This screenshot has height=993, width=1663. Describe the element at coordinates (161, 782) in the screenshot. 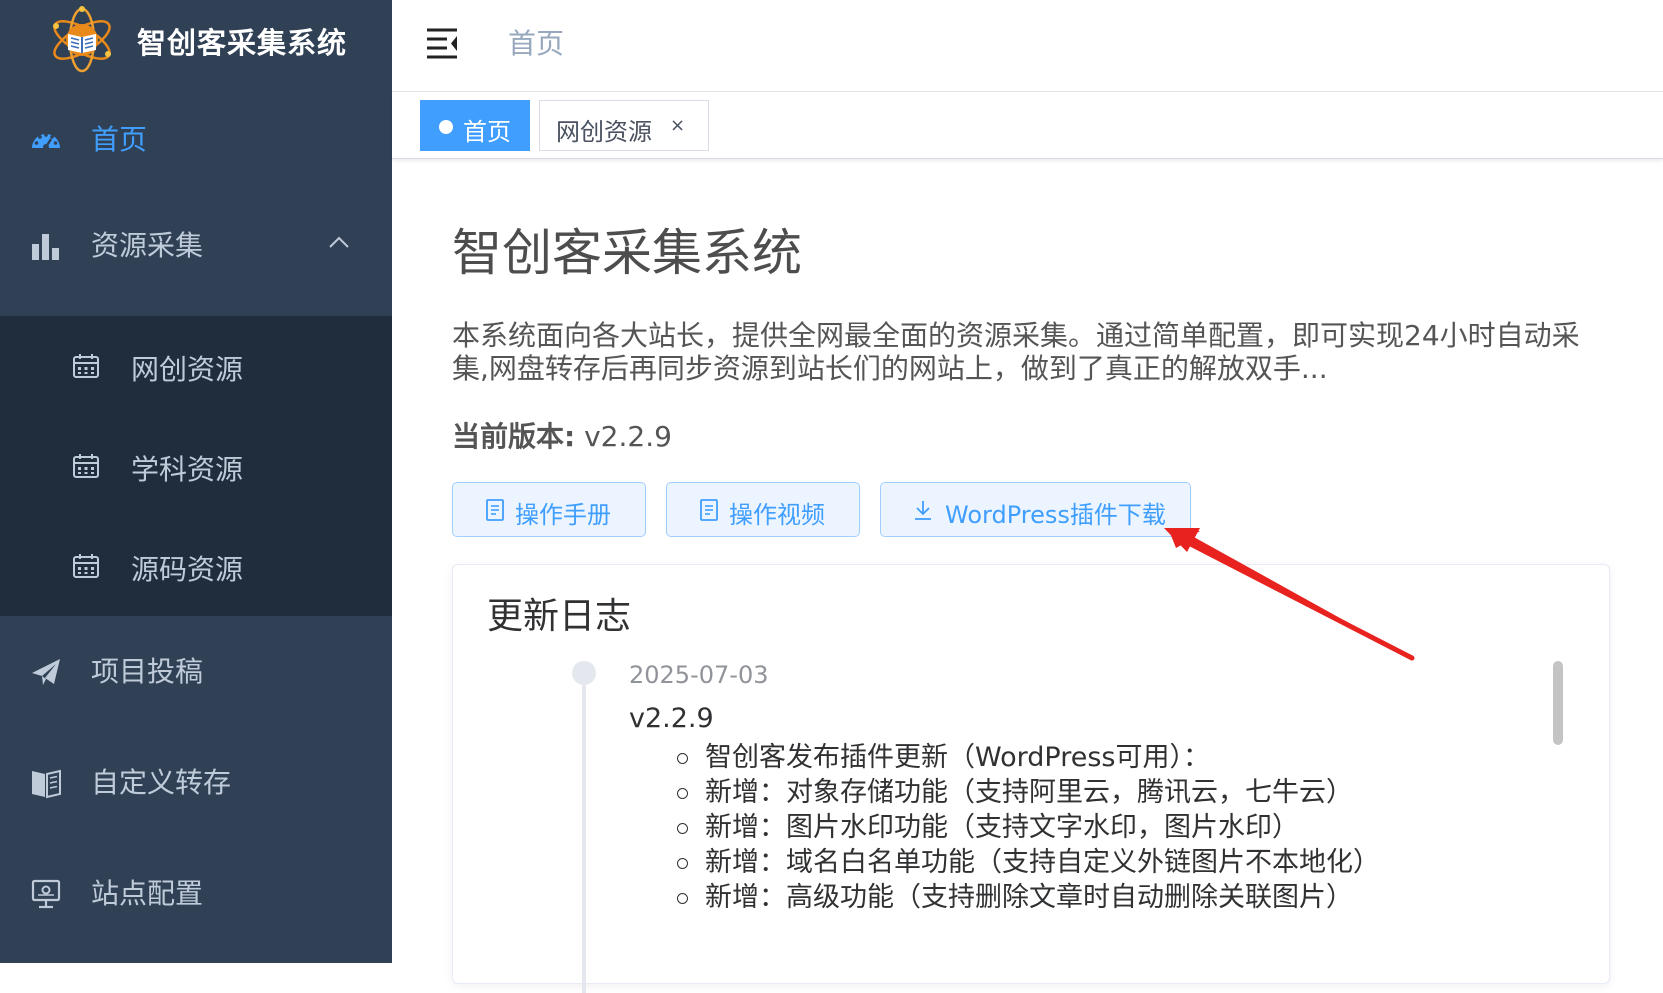

I see `sidebar-item-custom-transfer-label: 自定义转存` at that location.